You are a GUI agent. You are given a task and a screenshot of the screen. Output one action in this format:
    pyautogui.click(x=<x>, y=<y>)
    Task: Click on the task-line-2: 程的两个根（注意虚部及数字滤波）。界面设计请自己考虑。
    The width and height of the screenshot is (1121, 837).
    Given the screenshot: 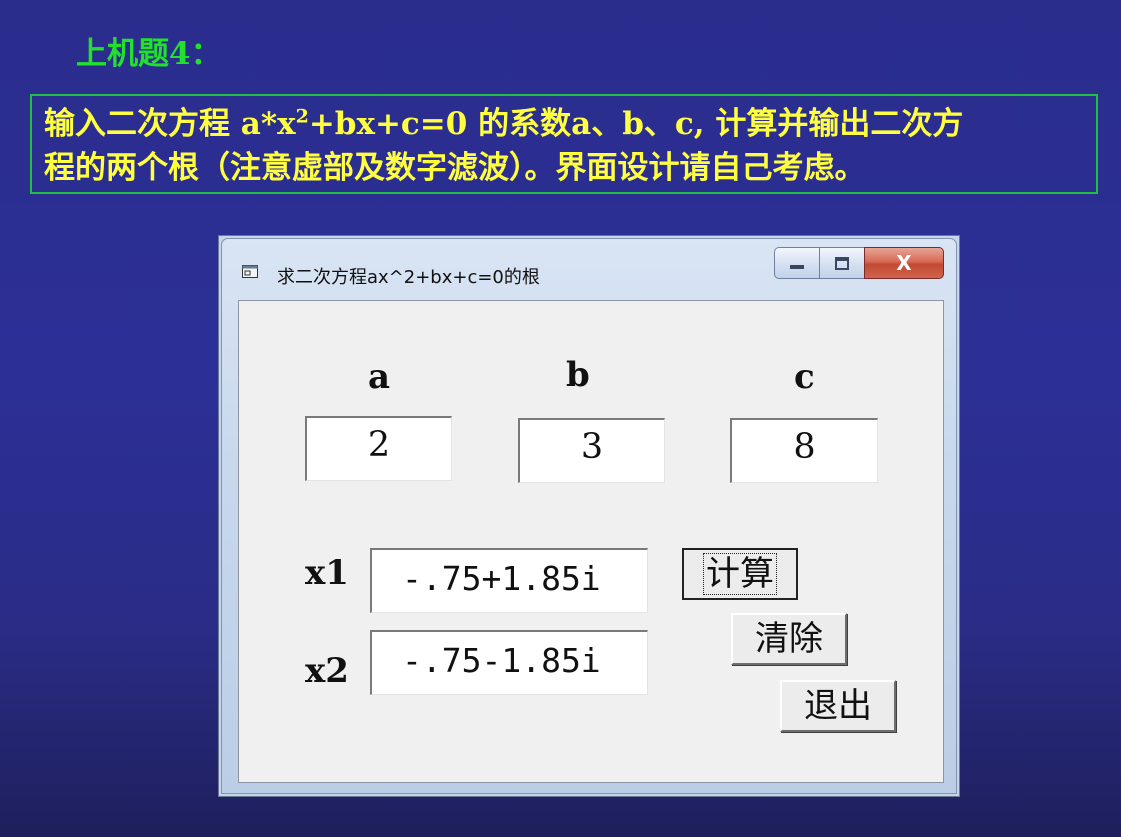 What is the action you would take?
    pyautogui.click(x=455, y=168)
    